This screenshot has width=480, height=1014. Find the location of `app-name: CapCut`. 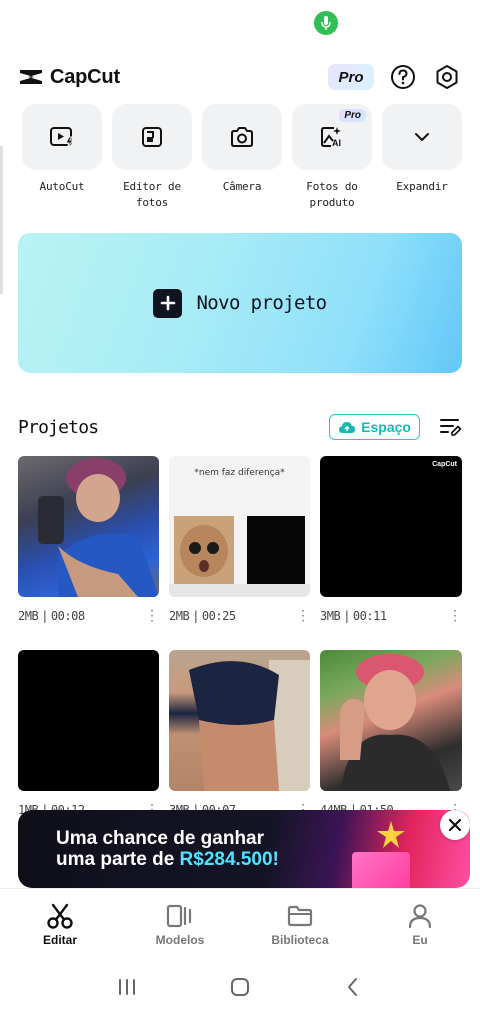

app-name: CapCut is located at coordinates (85, 76).